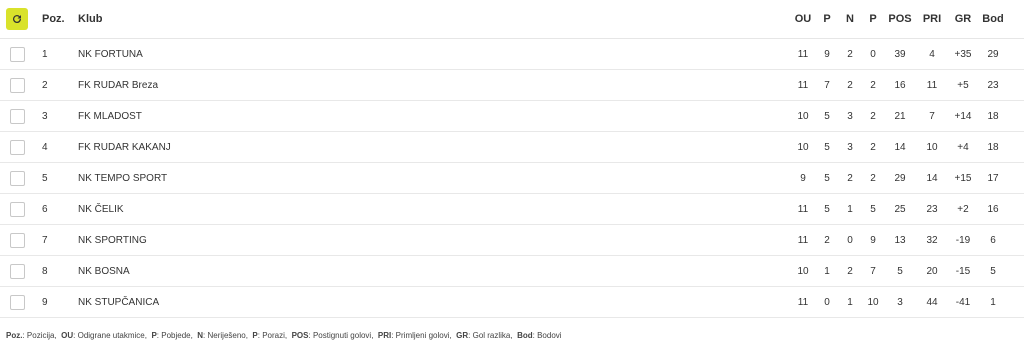 The width and height of the screenshot is (1024, 341). What do you see at coordinates (40, 335) in the screenshot?
I see `legend-desc: Pozicija` at bounding box center [40, 335].